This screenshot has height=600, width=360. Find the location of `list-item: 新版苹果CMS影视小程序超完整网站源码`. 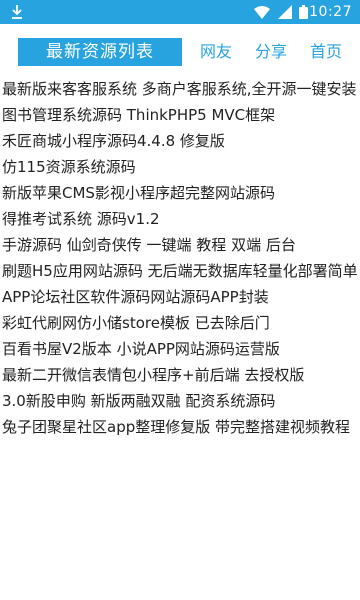

list-item: 新版苹果CMS影视小程序超完整网站源码 is located at coordinates (179, 193).